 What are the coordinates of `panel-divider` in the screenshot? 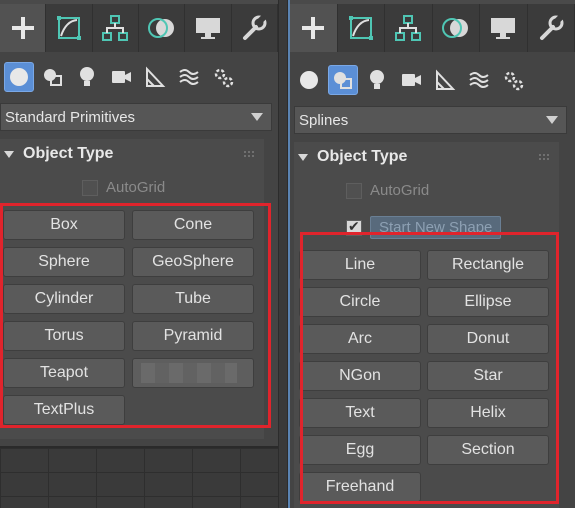 It's located at (283, 254).